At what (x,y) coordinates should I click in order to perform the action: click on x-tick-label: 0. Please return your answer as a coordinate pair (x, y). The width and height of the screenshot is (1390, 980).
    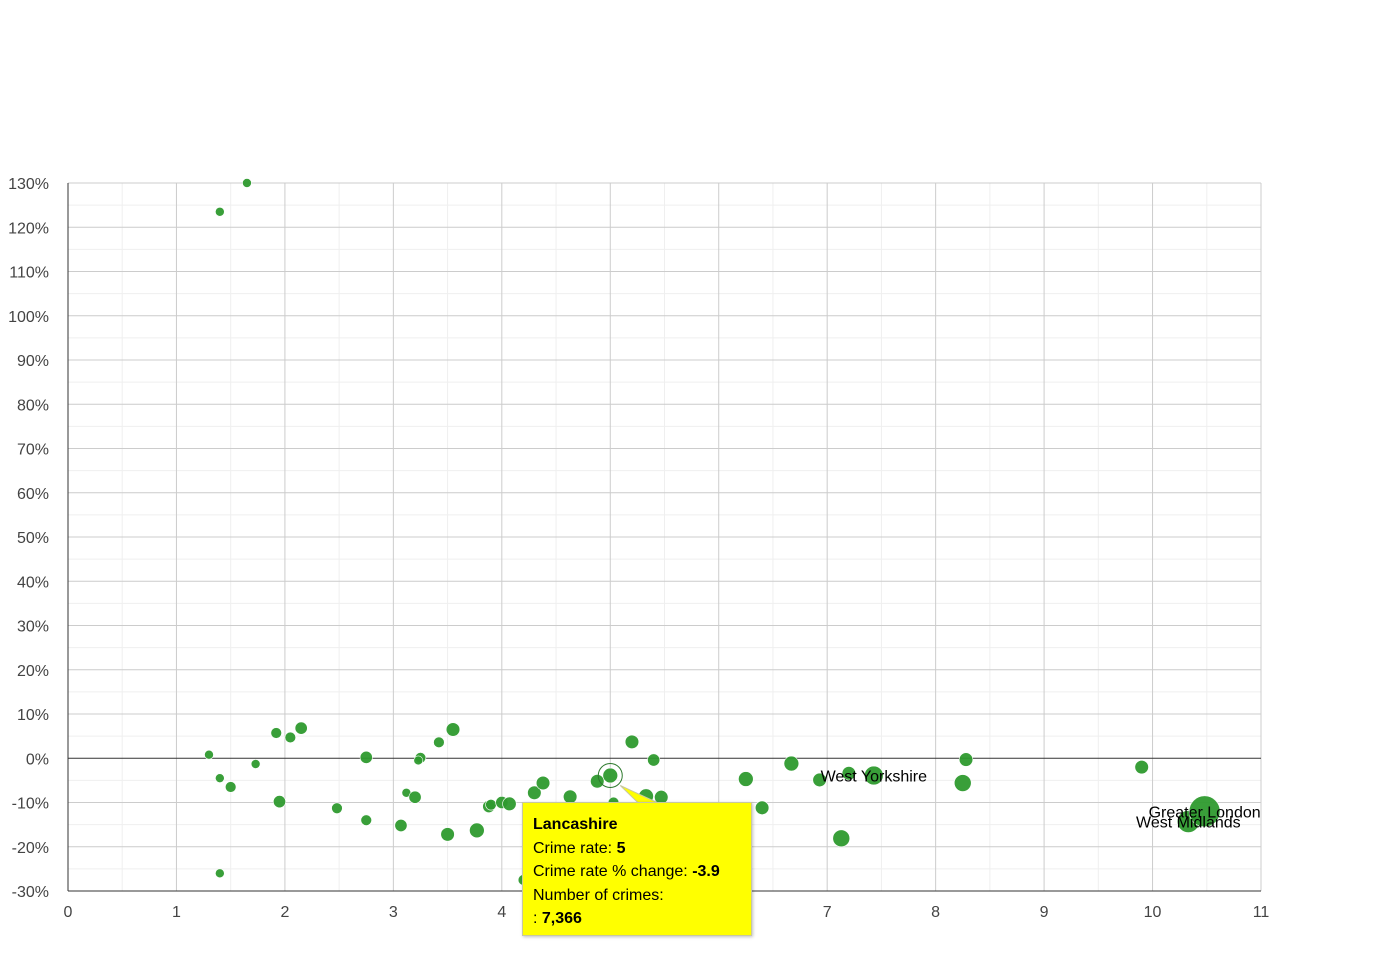
    Looking at the image, I should click on (68, 912).